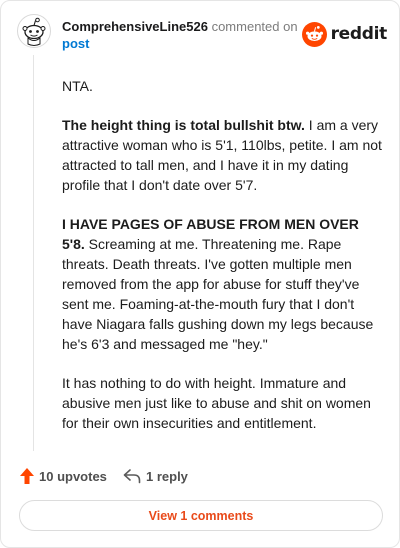  I want to click on upvote-button: 10 upvotes, so click(63, 476).